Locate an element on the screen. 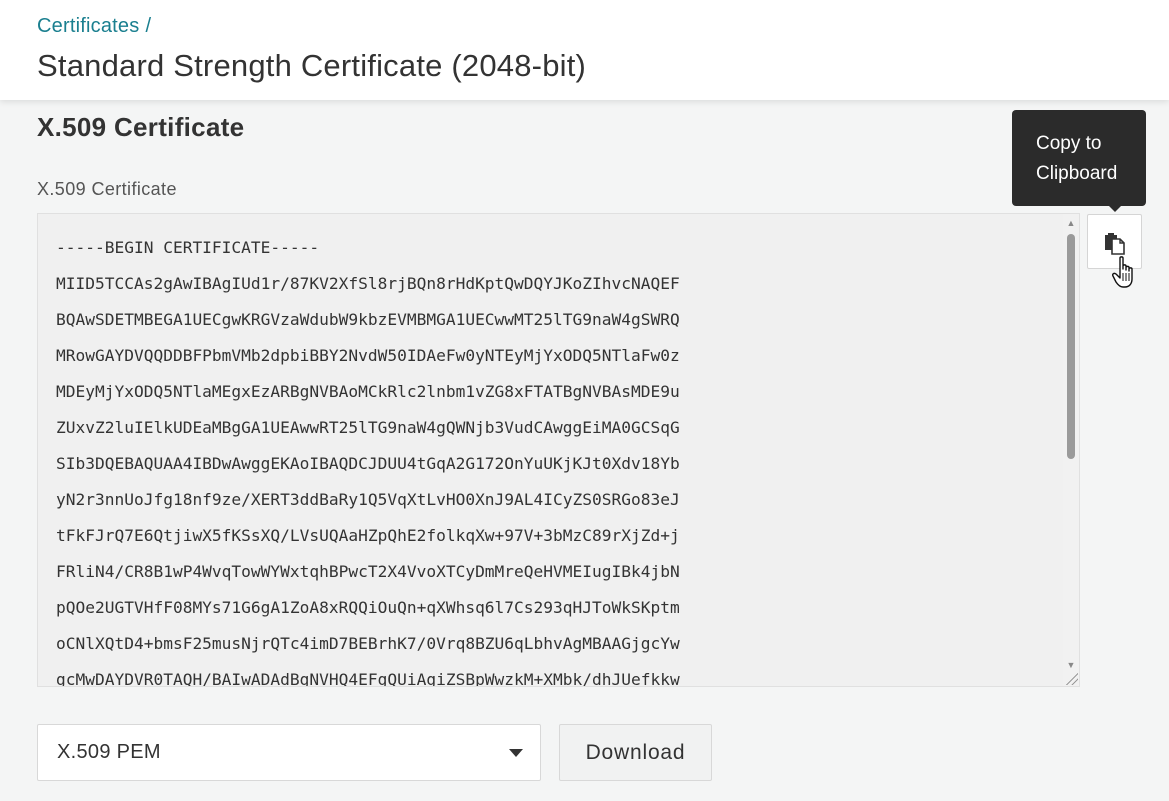 This screenshot has width=1169, height=801. certificate-field-label: X.509 Certificate is located at coordinates (107, 189).